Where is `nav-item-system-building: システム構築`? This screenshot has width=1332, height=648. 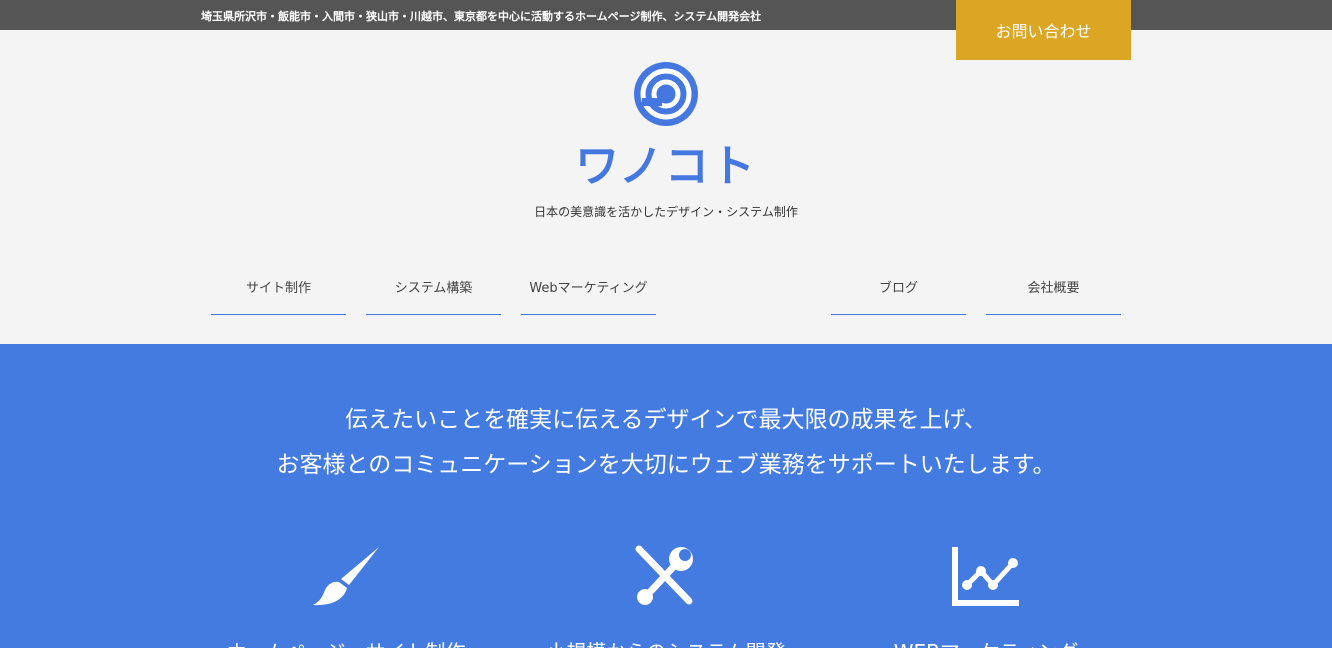 nav-item-system-building: システム構築 is located at coordinates (433, 286).